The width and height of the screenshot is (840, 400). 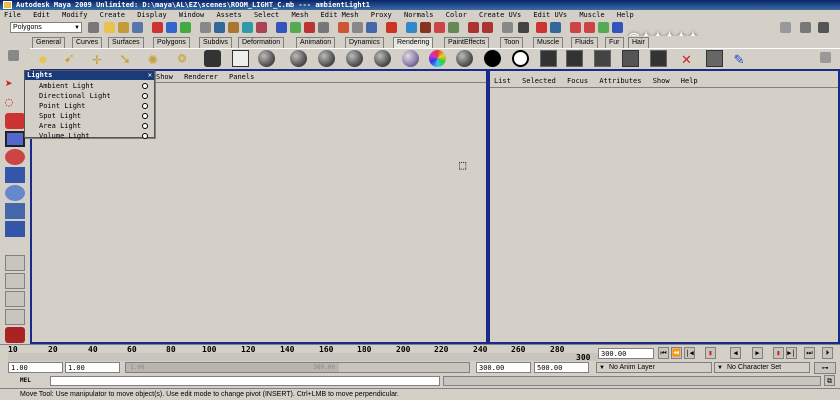 I want to click on soft-mod-tool-icon, so click(x=15, y=211).